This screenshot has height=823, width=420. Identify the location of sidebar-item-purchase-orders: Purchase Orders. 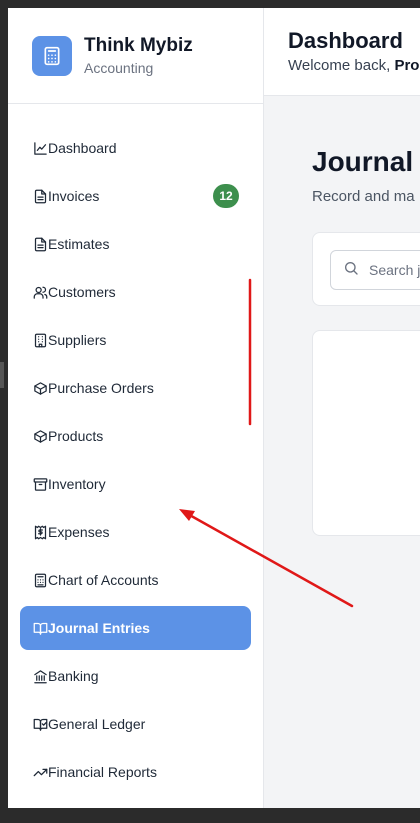
(135, 388).